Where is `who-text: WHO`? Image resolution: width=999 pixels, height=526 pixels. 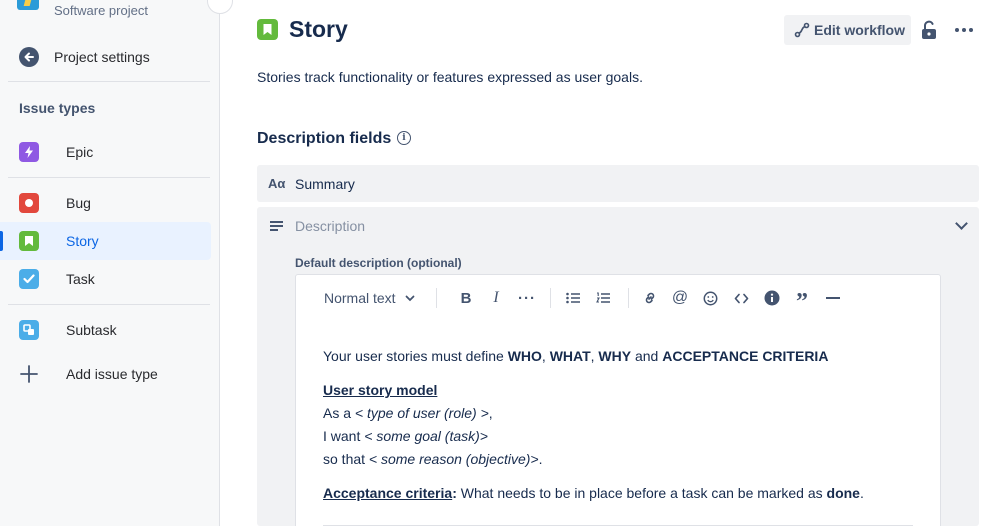
who-text: WHO is located at coordinates (524, 356).